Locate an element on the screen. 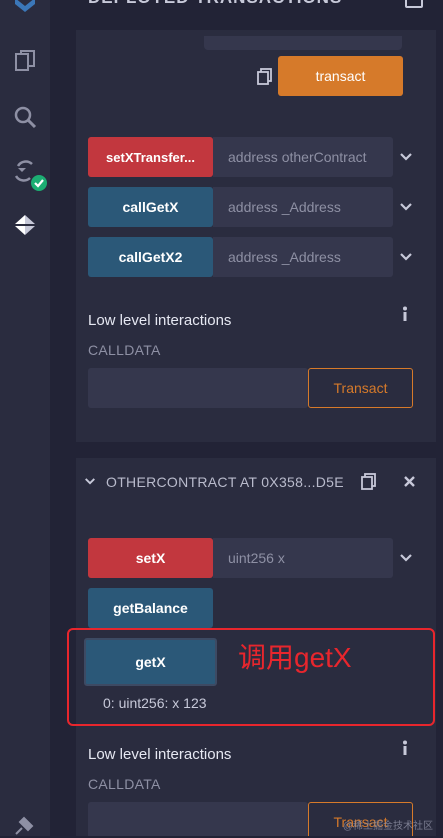 Image resolution: width=443 pixels, height=838 pixels. callgetx2-button: callGetX2 is located at coordinates (150, 257).